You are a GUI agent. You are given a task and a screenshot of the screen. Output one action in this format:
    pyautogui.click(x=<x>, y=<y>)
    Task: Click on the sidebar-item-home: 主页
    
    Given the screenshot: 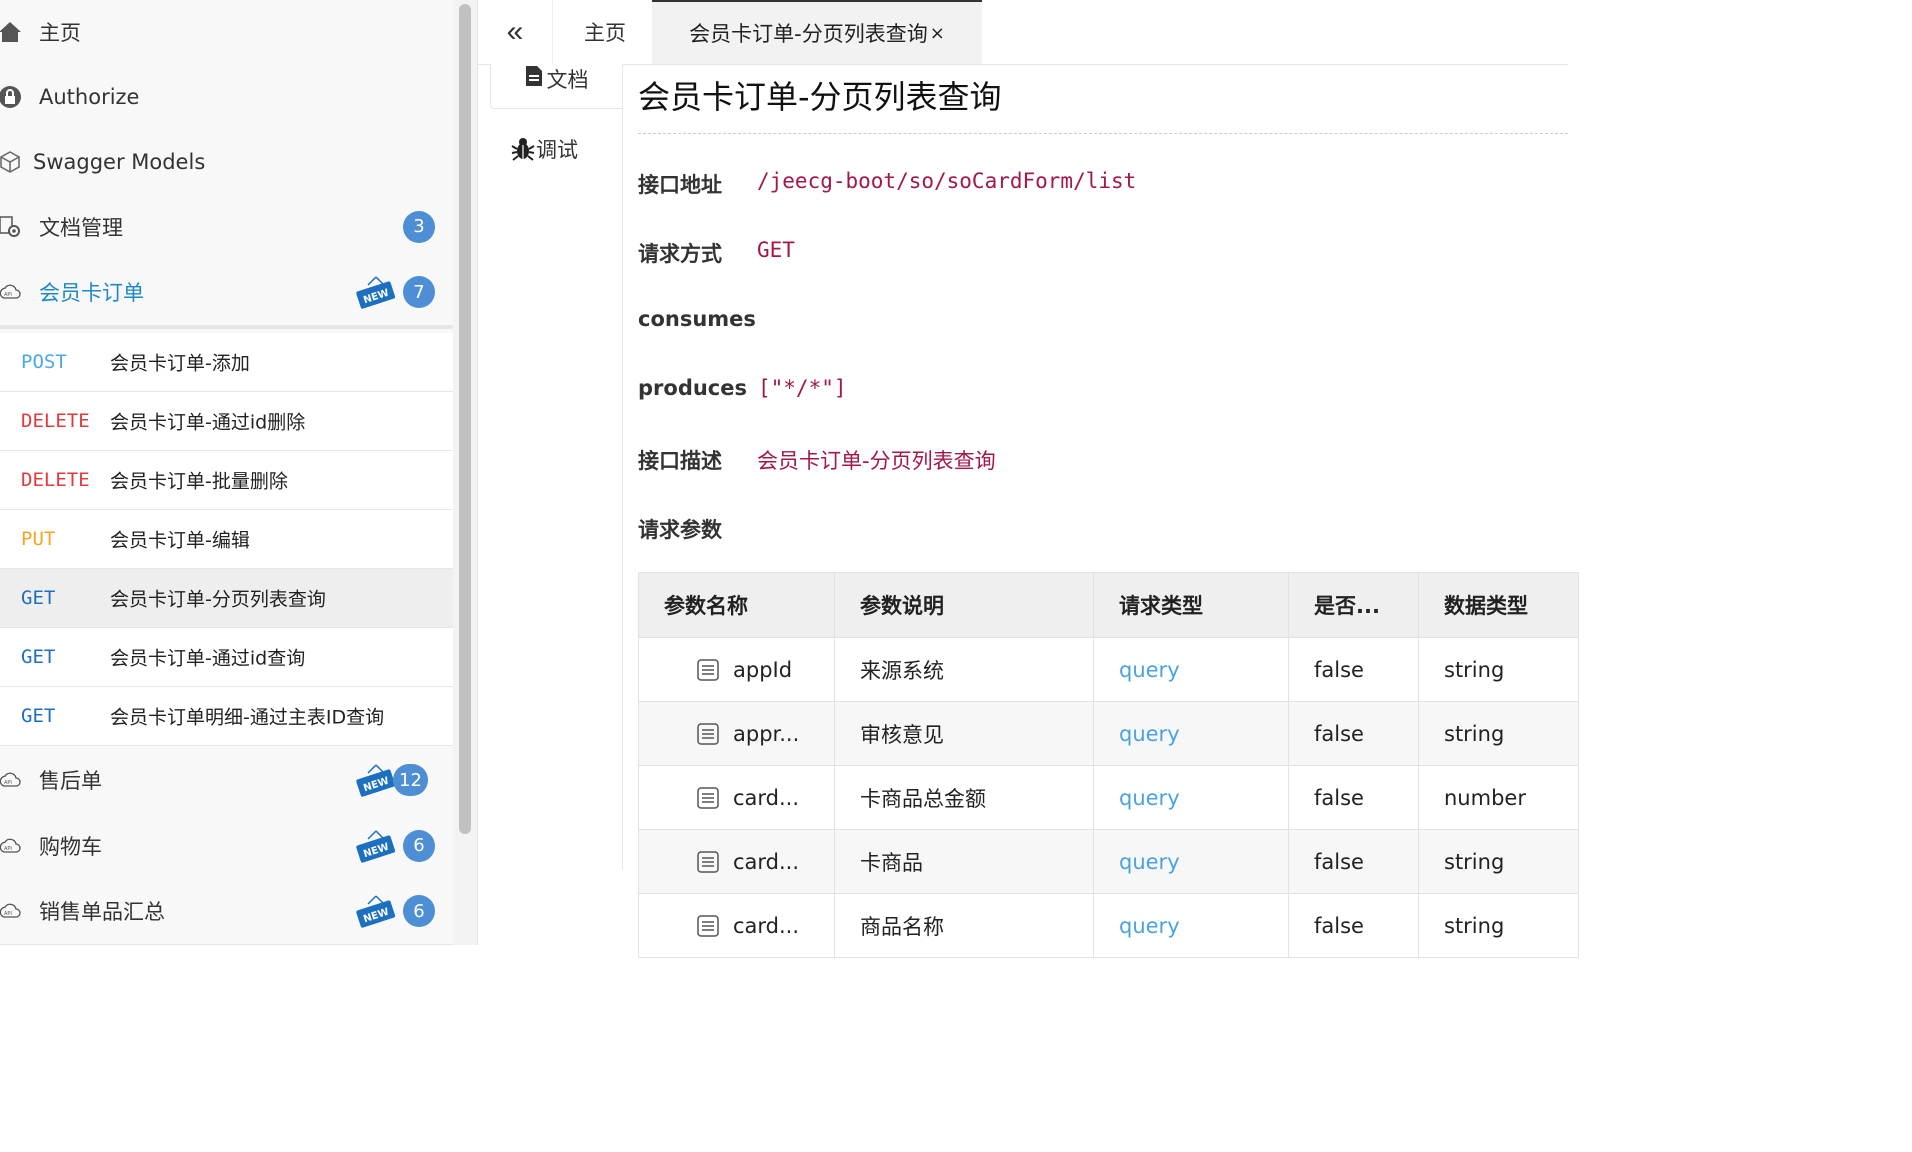 What is the action you would take?
    pyautogui.click(x=226, y=32)
    